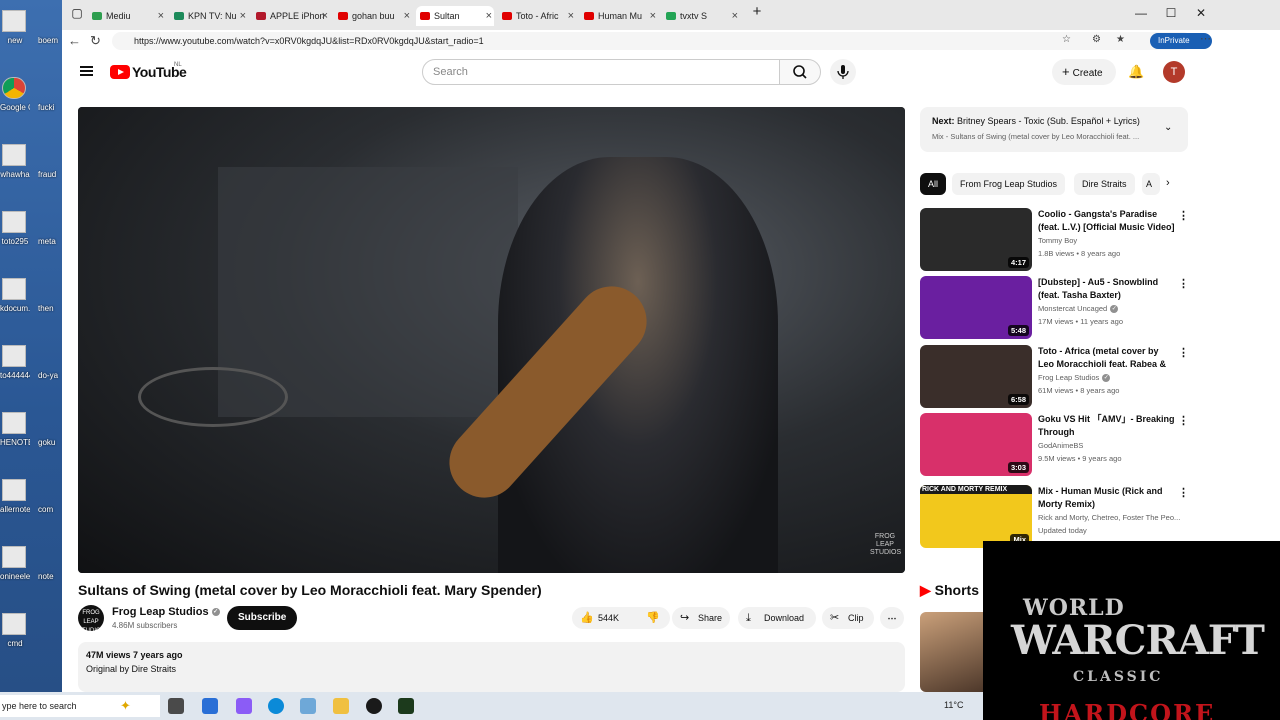 The height and width of the screenshot is (720, 1280). Describe the element at coordinates (276, 706) in the screenshot. I see `edge-icon` at that location.